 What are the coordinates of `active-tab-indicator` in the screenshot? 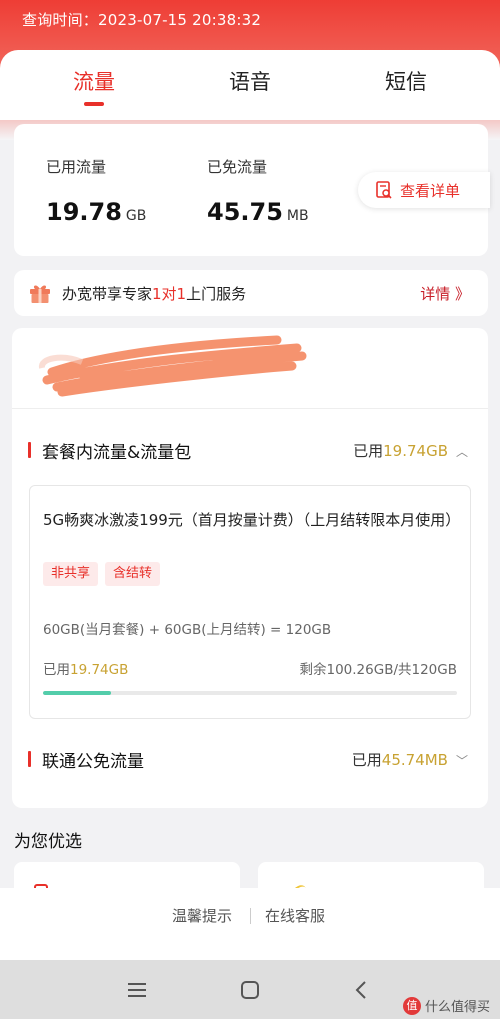 It's located at (94, 104).